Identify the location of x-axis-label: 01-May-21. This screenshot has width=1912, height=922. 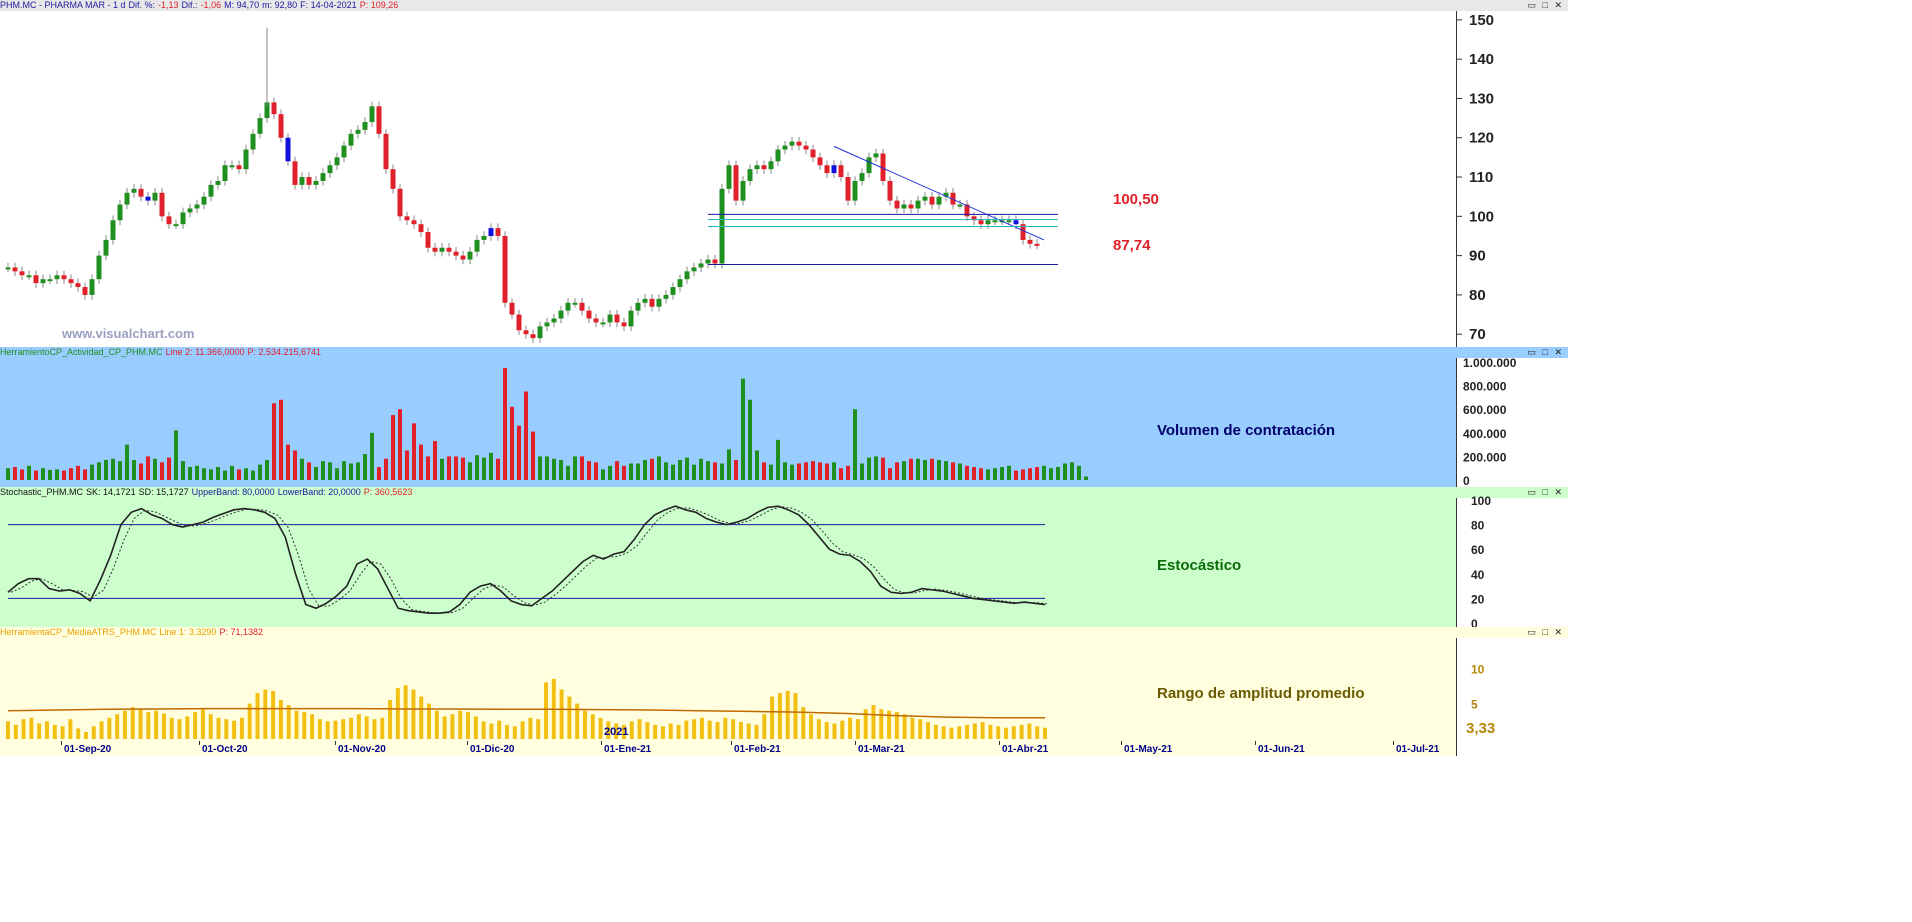
(1148, 749).